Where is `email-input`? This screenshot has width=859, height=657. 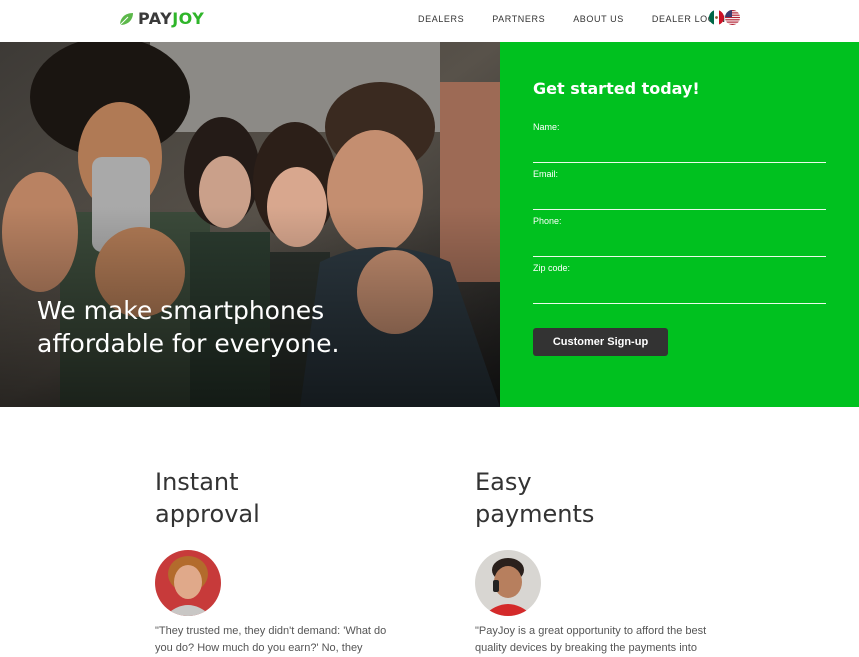
email-input is located at coordinates (679, 199).